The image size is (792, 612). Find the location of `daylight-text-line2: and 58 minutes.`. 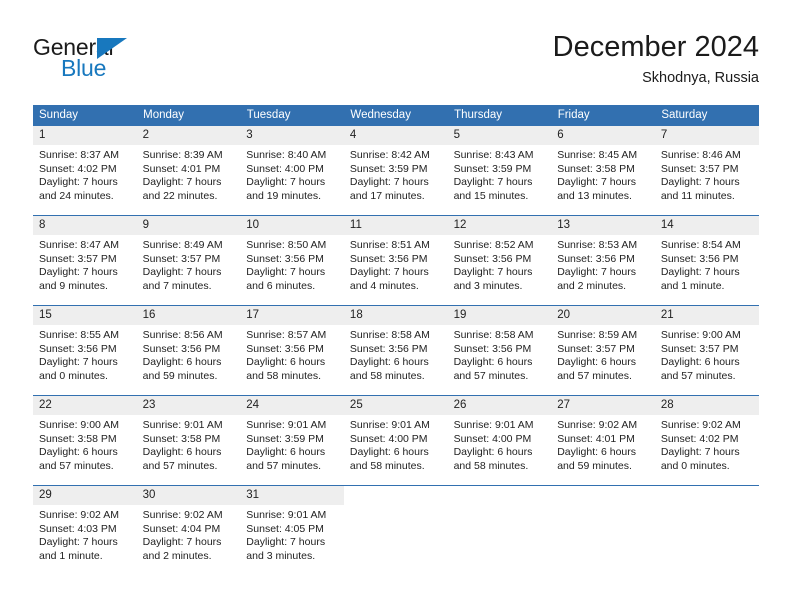

daylight-text-line2: and 58 minutes. is located at coordinates (387, 465).